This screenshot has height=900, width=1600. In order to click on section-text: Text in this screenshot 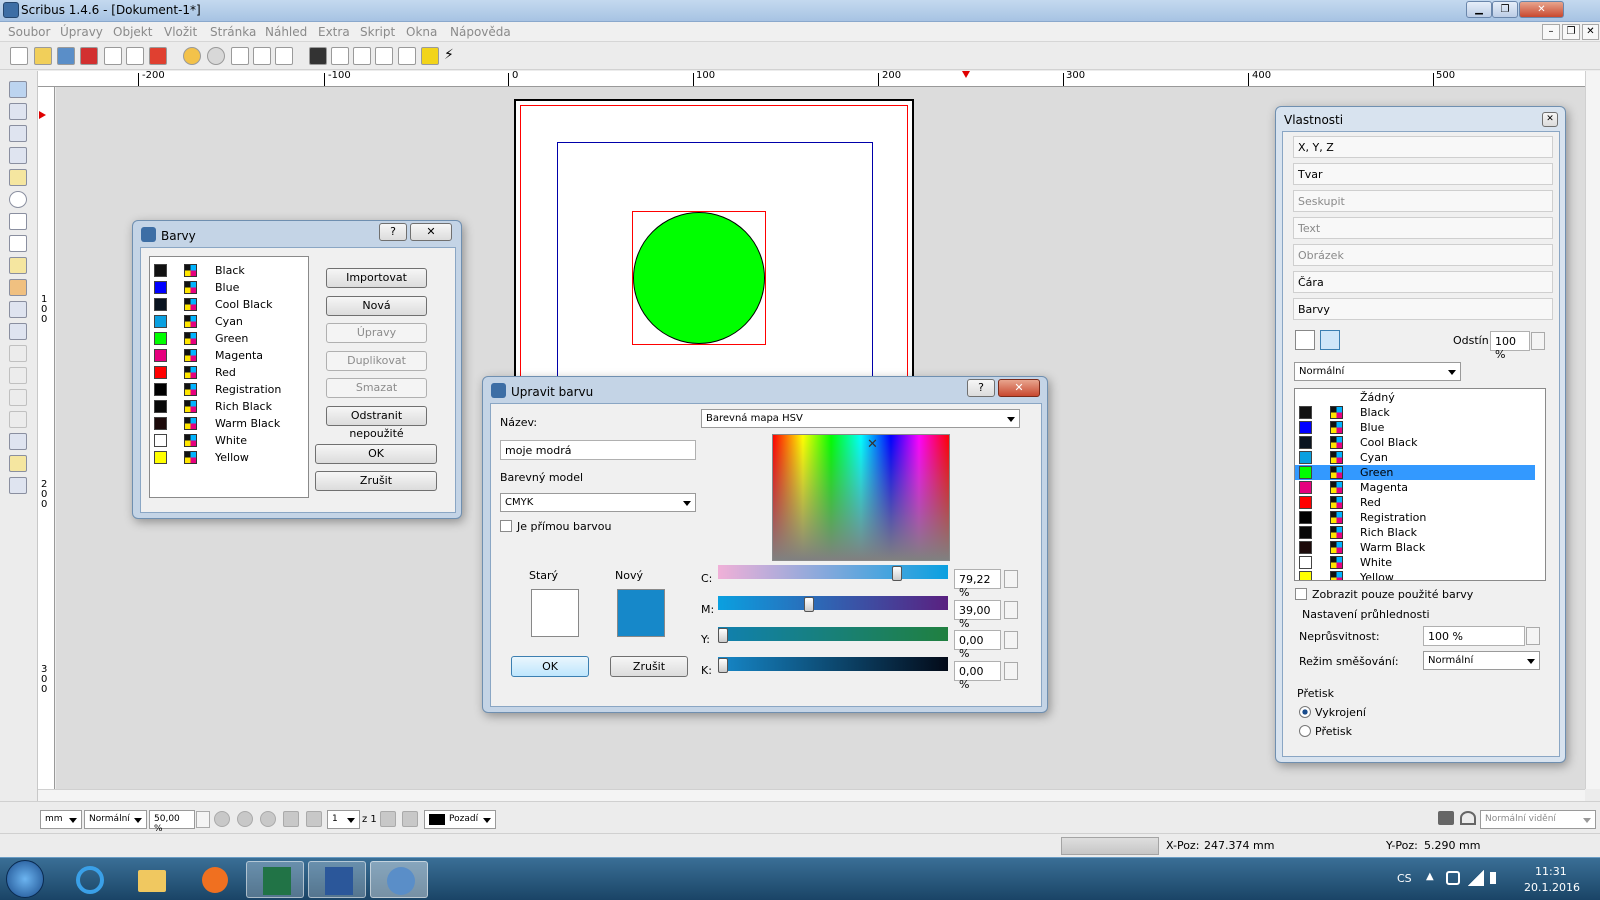, I will do `click(1423, 228)`.